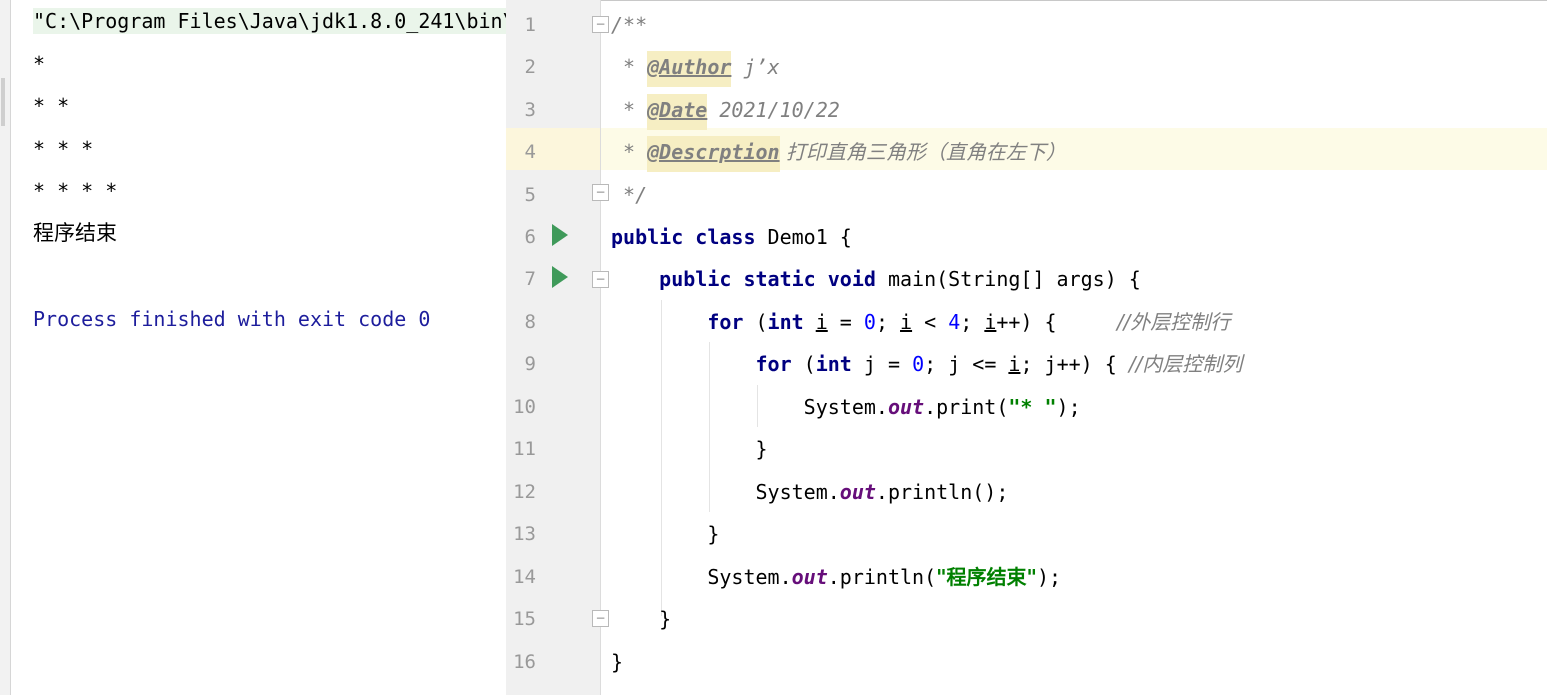 This screenshot has width=1547, height=695. I want to click on doc-comment-text: */, so click(629, 195).